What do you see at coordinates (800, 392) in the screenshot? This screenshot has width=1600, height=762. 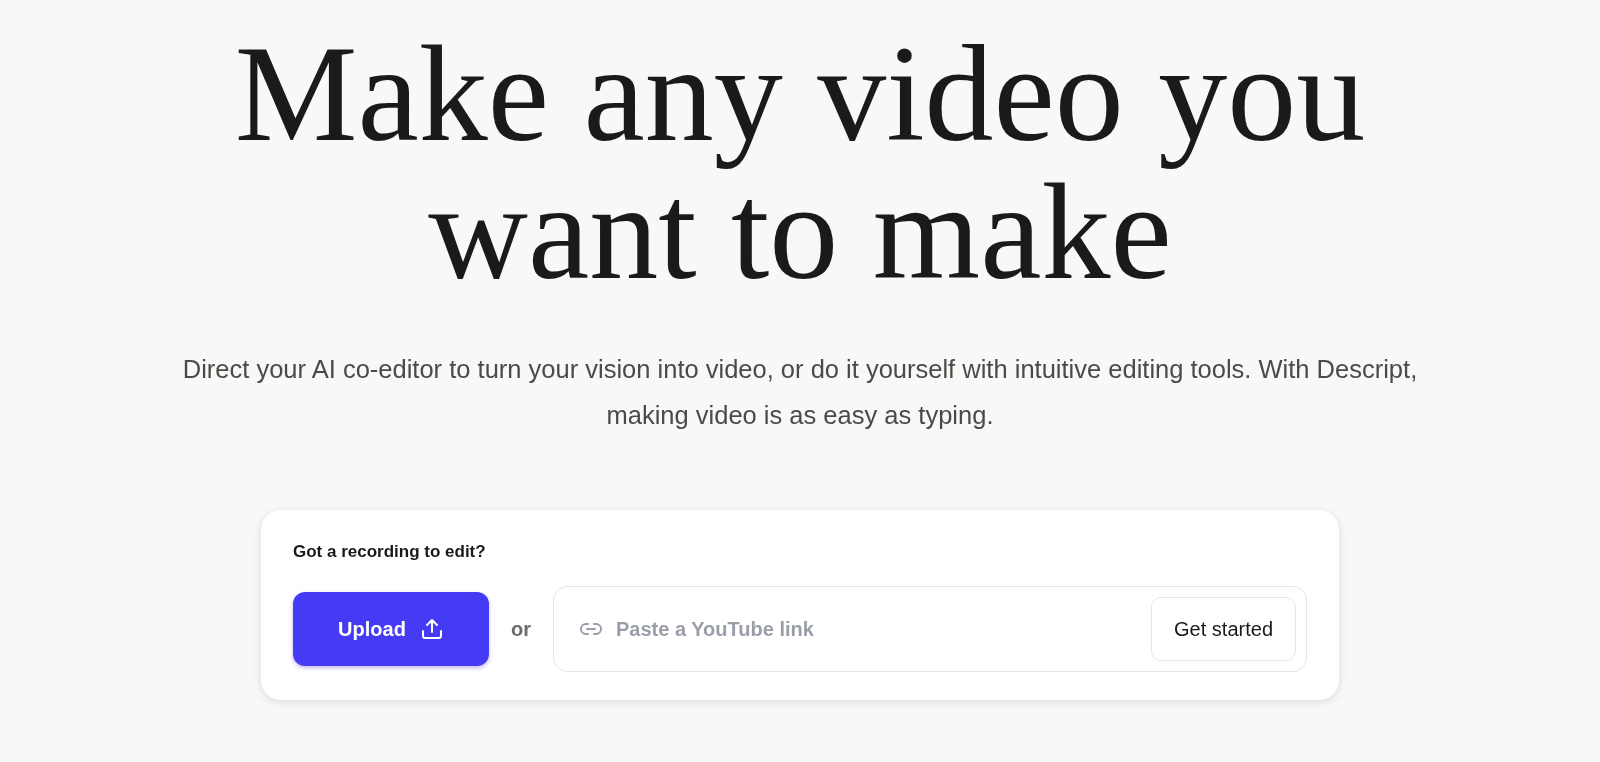 I see `hero-subtitle: Direct your AI co-editor to turn your vision into video, or do it yourself with intuitive editing tools. With Descript, making video is as easy as typing.` at bounding box center [800, 392].